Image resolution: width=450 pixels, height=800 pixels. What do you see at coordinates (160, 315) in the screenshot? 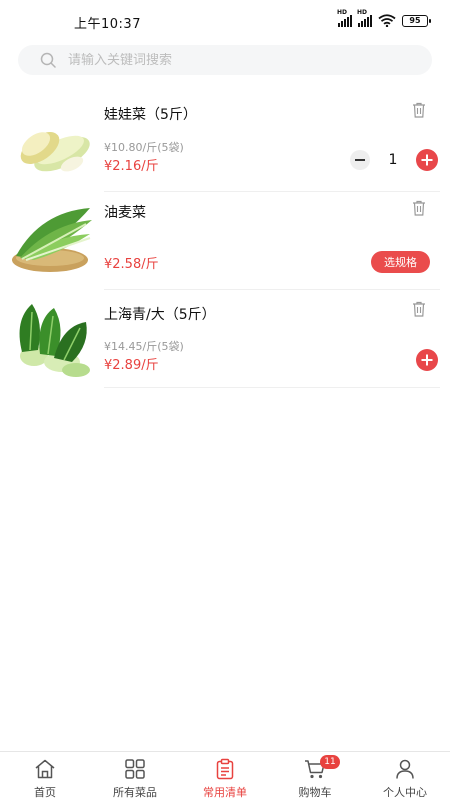
I see `product-name: 上海青/大（5斤）` at bounding box center [160, 315].